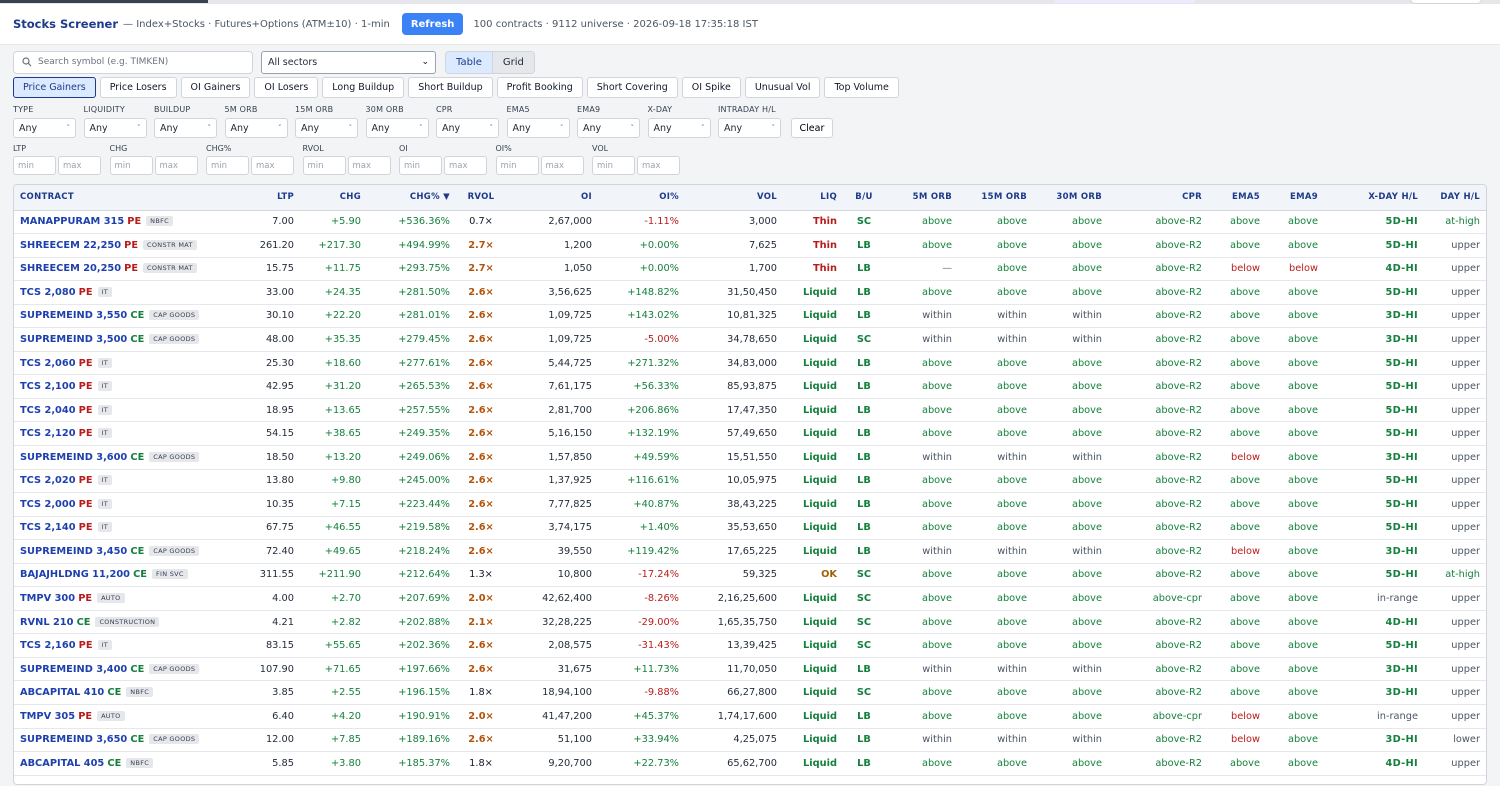  Describe the element at coordinates (73, 669) in the screenshot. I see `contract-symbol: SUPREMEIND 3,400` at that location.